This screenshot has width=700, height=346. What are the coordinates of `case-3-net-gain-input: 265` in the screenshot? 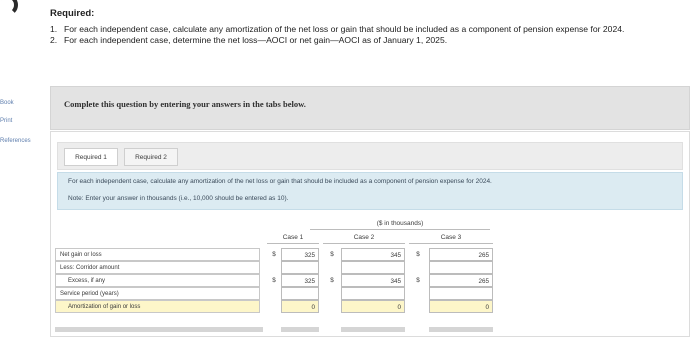 It's located at (461, 254).